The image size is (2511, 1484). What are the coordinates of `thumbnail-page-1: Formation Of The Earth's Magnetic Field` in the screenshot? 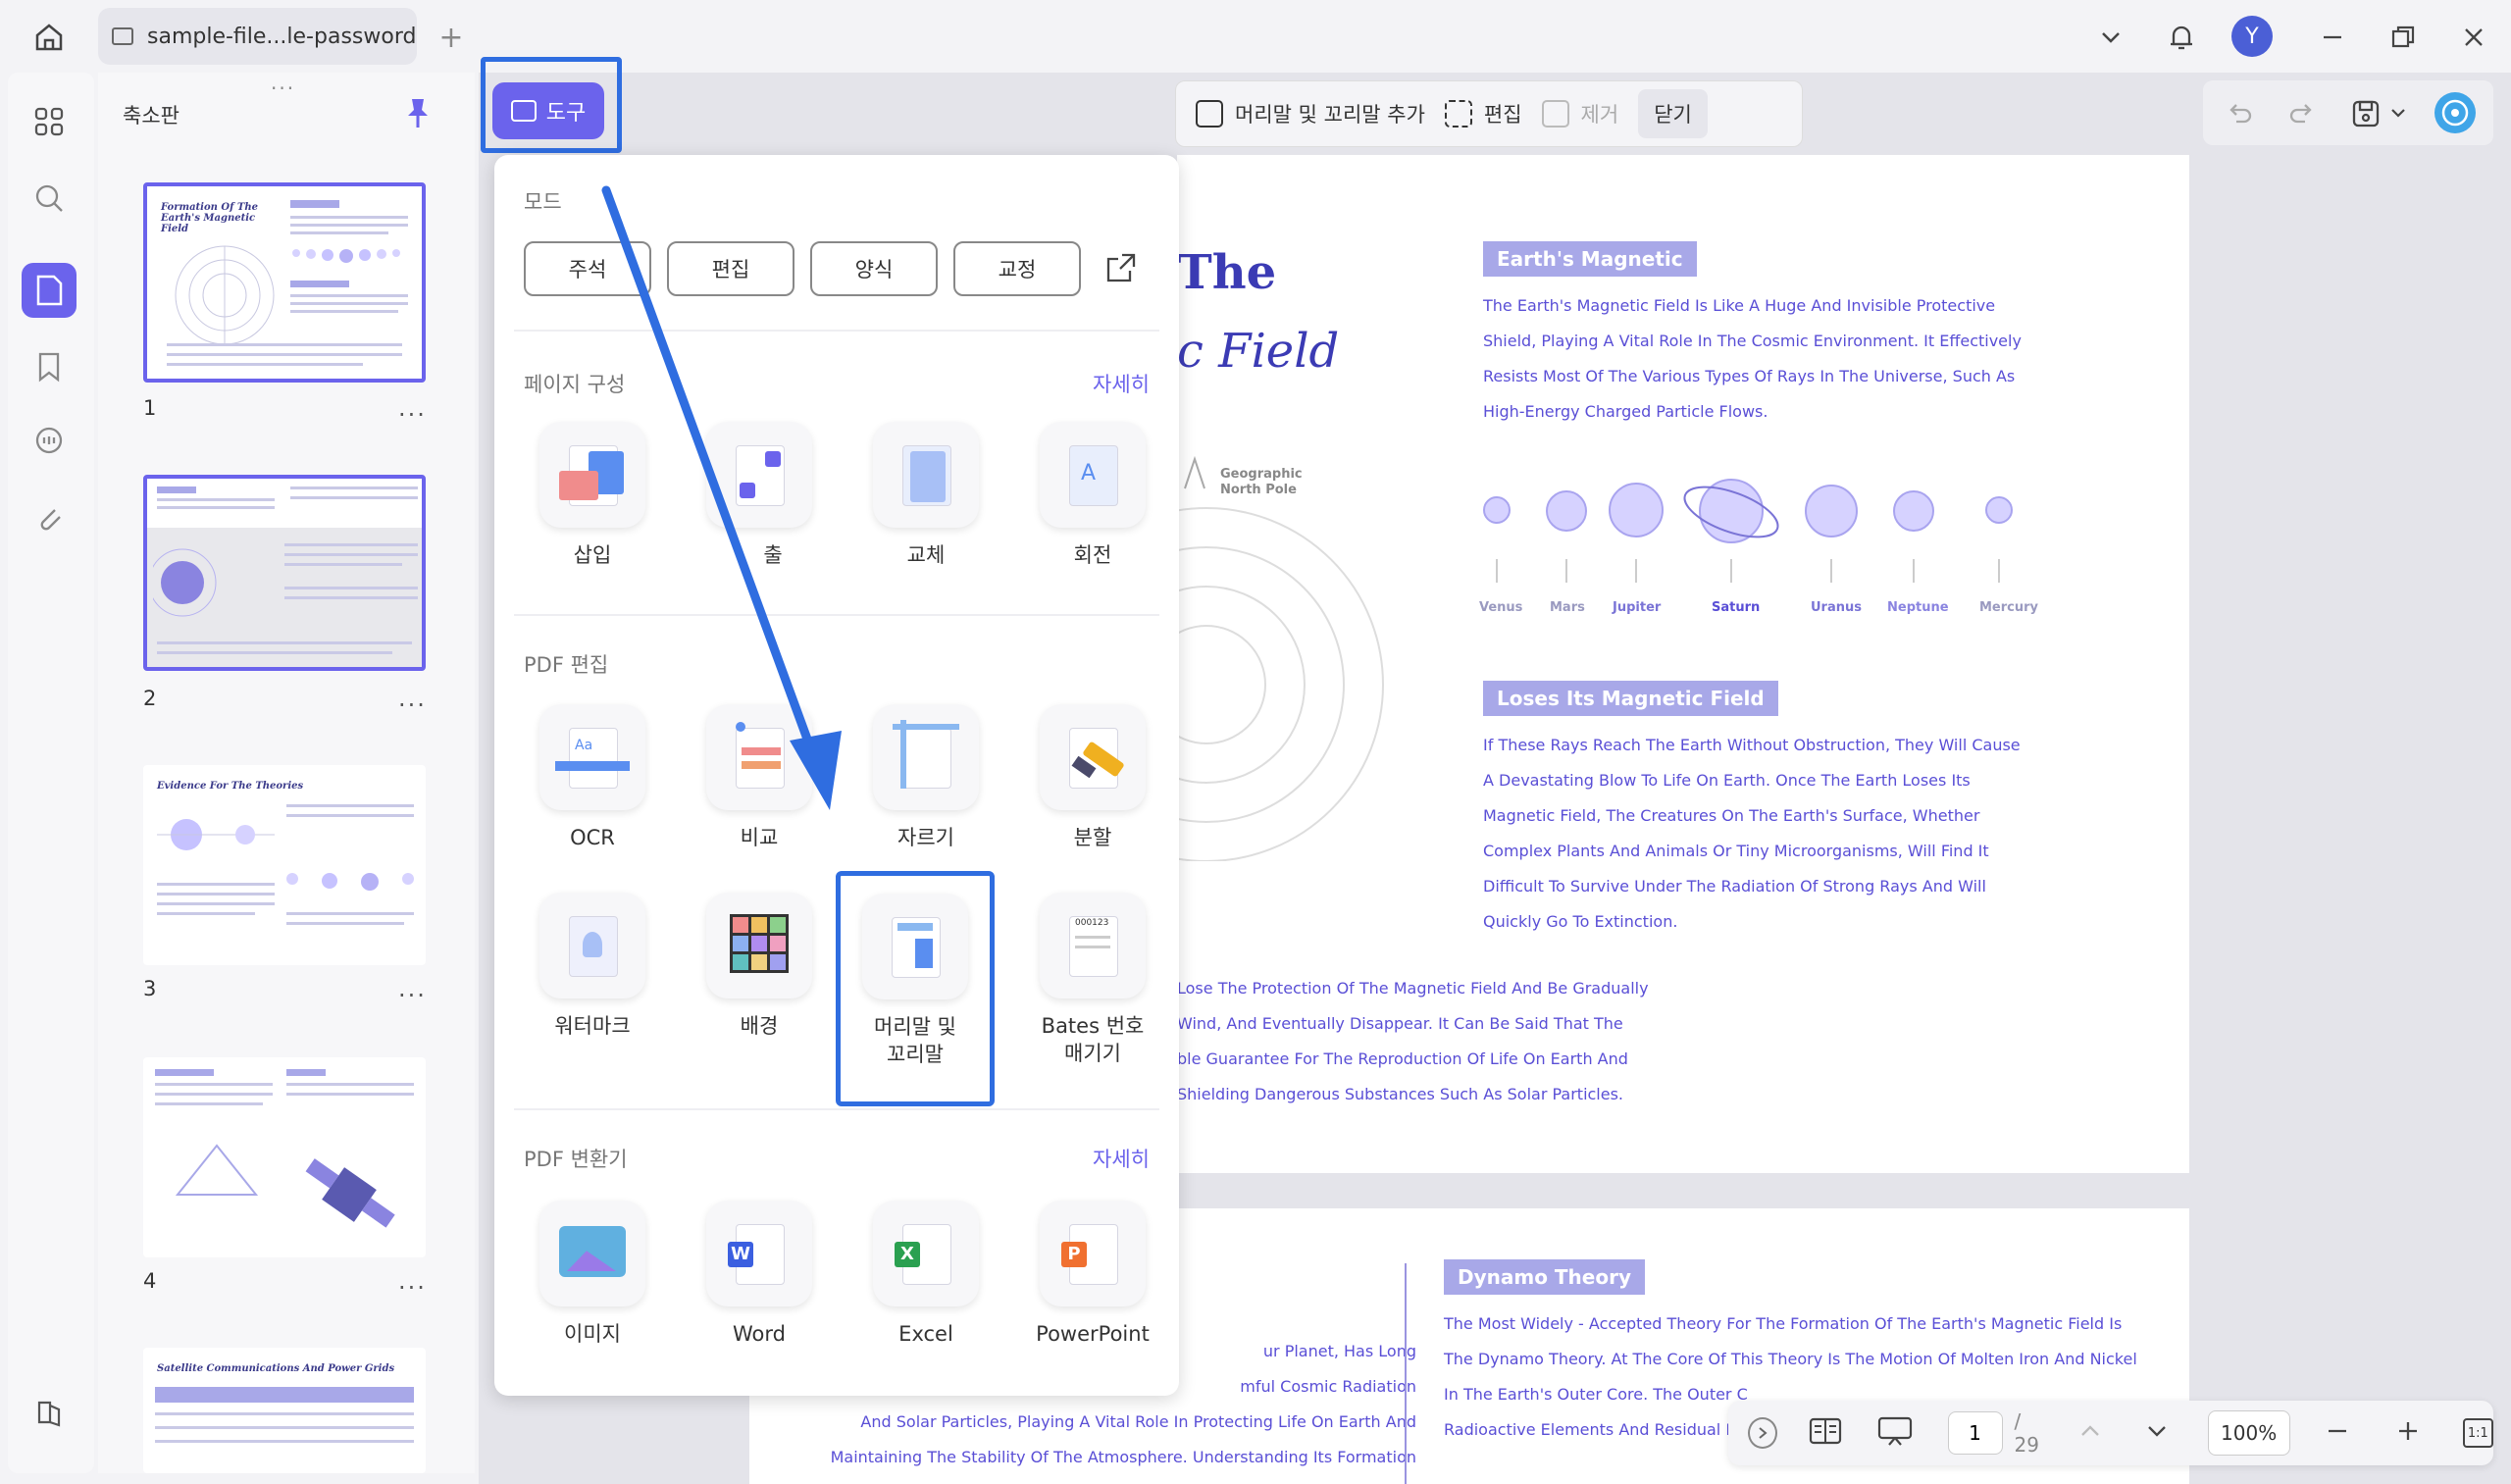 It's located at (284, 283).